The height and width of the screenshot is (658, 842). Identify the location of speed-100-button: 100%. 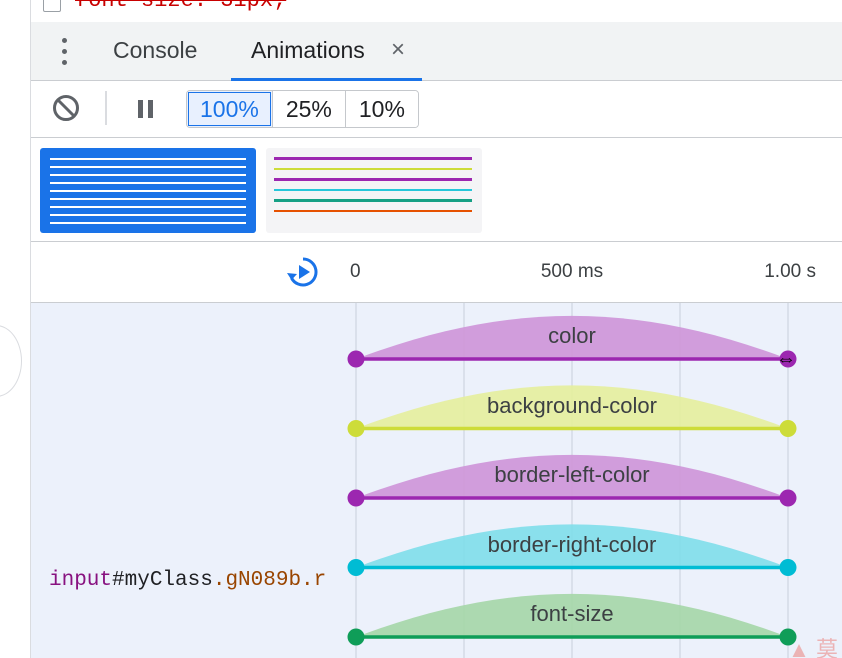
(229, 109).